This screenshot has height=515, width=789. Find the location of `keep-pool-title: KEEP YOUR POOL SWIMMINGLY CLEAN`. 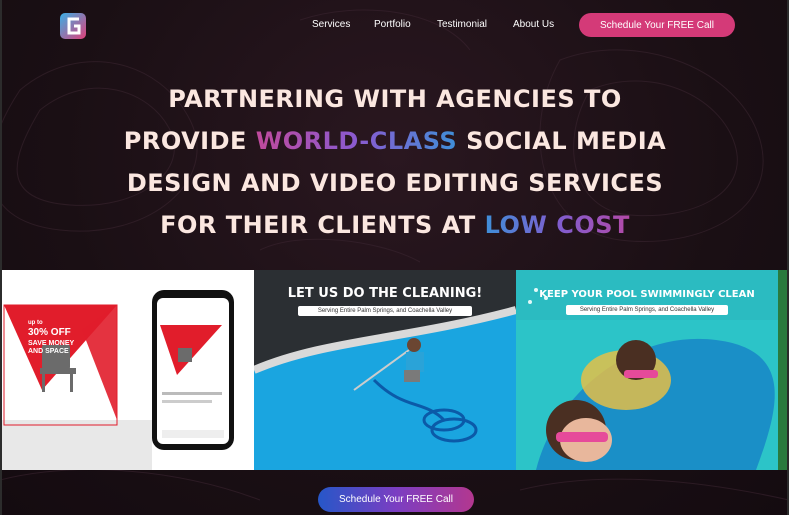

keep-pool-title: KEEP YOUR POOL SWIMMINGLY CLEAN is located at coordinates (647, 294).